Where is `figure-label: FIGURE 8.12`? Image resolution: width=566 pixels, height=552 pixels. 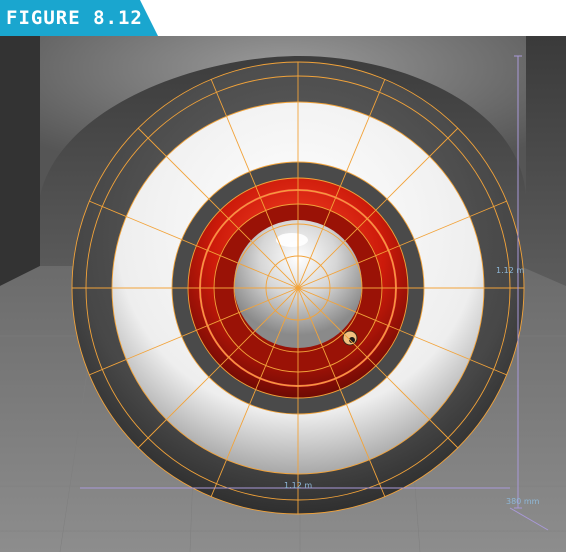
figure-label: FIGURE 8.12 is located at coordinates (74, 18).